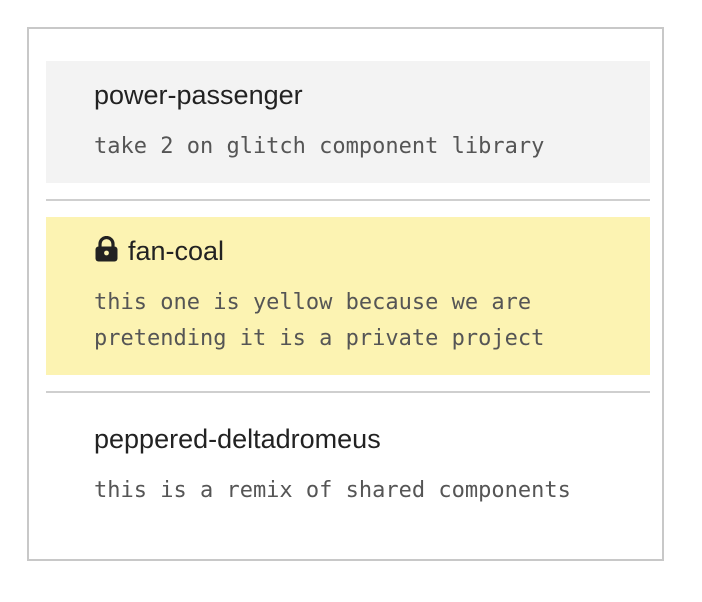  Describe the element at coordinates (372, 95) in the screenshot. I see `project-title-row: power-passenger` at that location.